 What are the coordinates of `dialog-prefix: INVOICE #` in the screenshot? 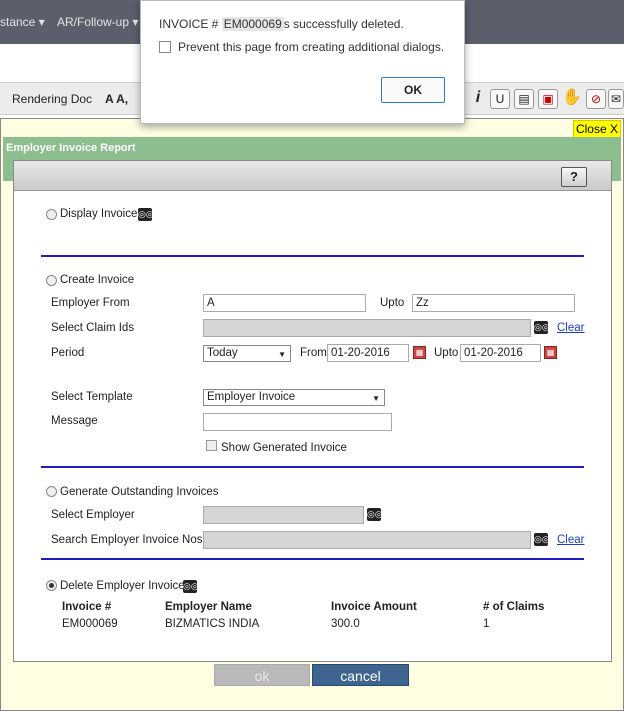 It's located at (189, 24).